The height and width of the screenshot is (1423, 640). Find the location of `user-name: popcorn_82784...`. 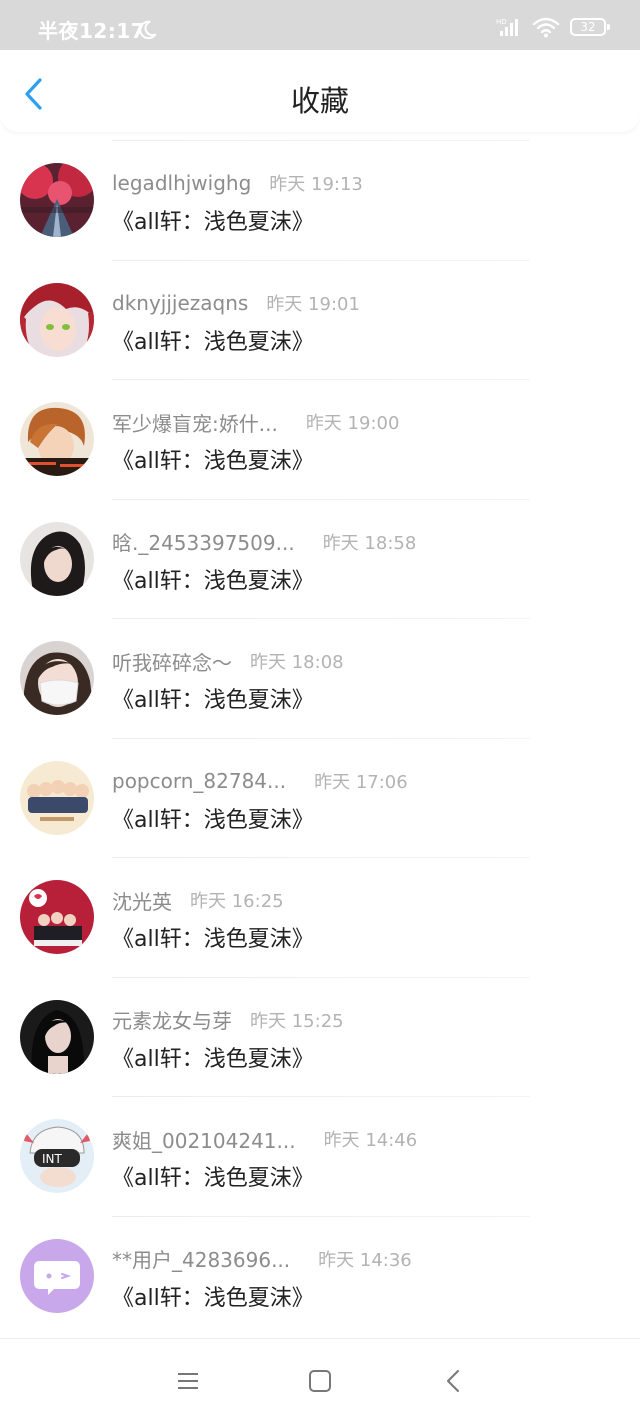

user-name: popcorn_82784... is located at coordinates (199, 780).